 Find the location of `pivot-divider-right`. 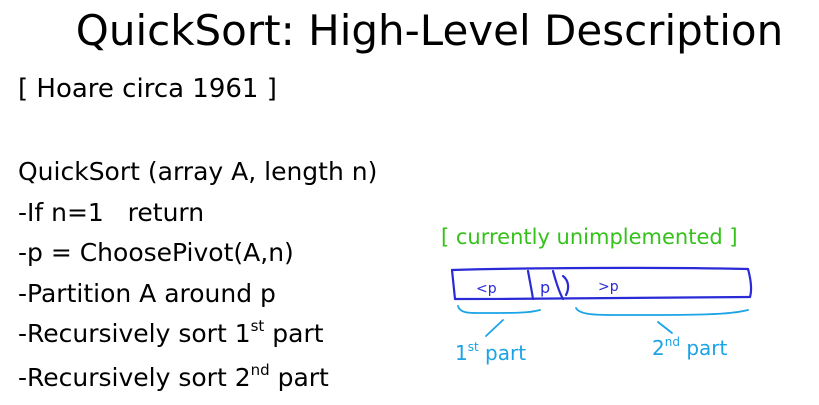

pivot-divider-right is located at coordinates (558, 285).